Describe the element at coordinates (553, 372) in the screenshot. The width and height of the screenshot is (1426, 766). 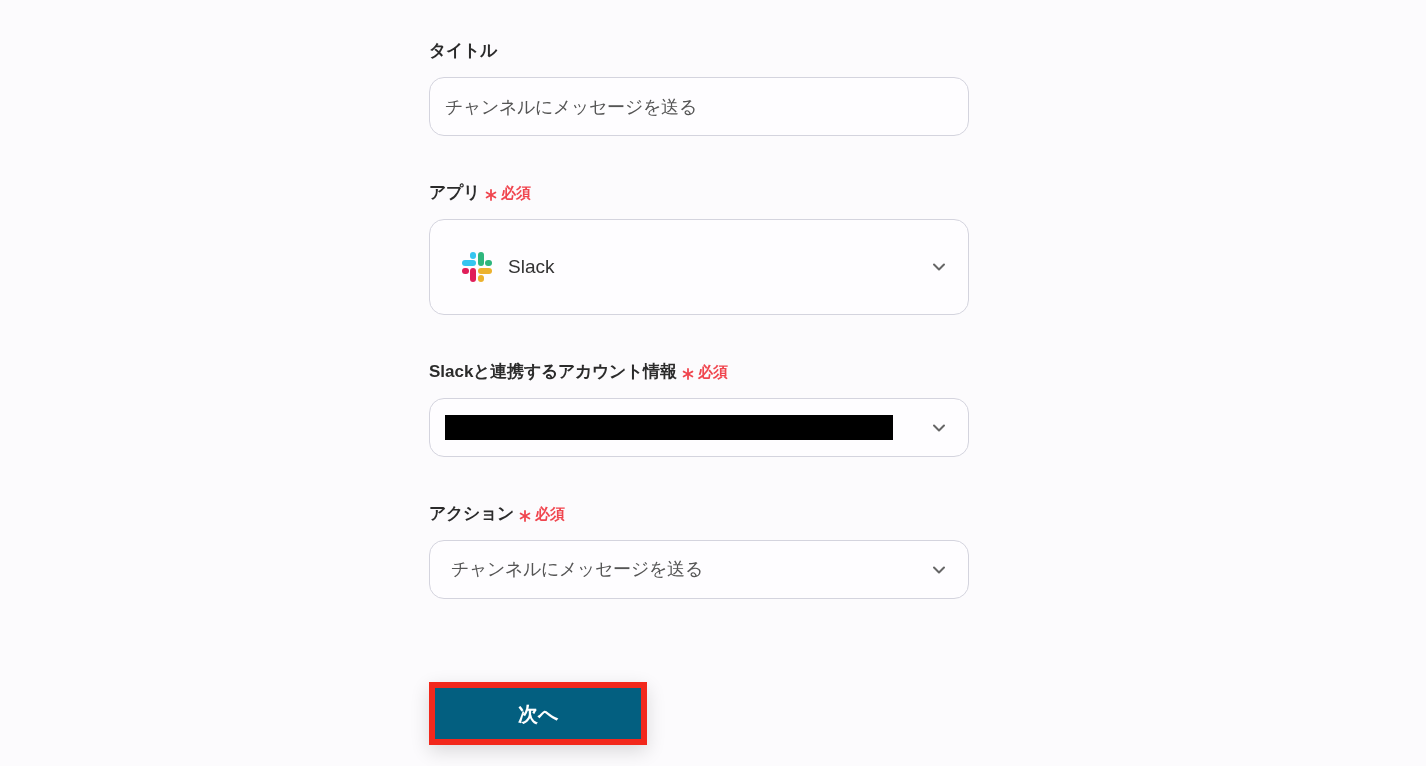
I see `field-label: Slackと連携するアカウント情報` at that location.